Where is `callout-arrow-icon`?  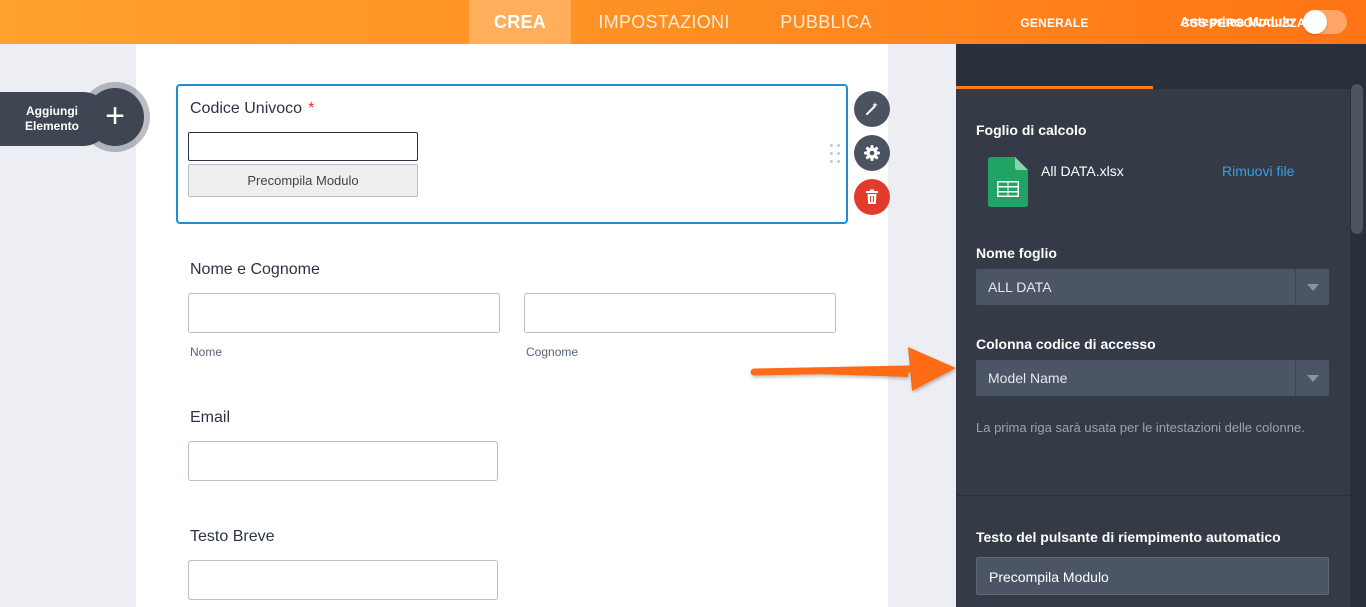 callout-arrow-icon is located at coordinates (853, 369).